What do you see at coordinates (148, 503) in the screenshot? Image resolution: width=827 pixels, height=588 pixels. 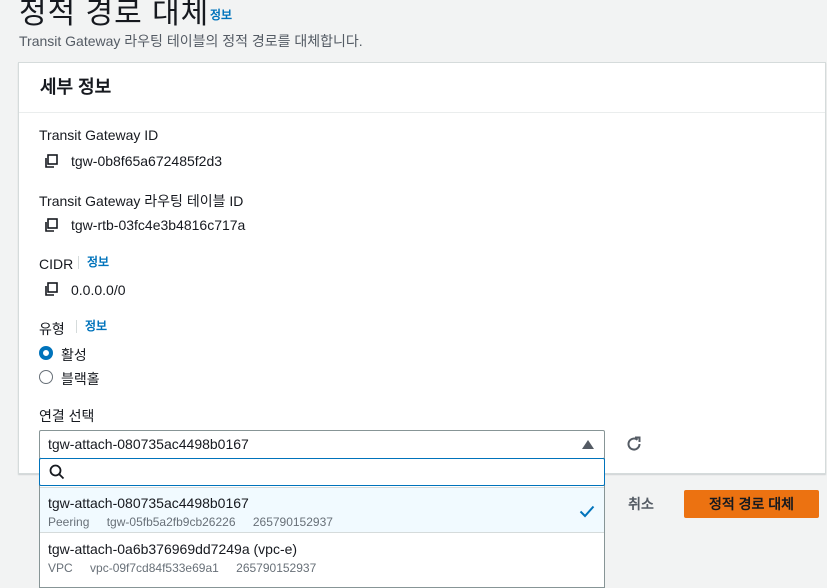 I see `option-title: tgw-attach-080735ac4498b0167` at bounding box center [148, 503].